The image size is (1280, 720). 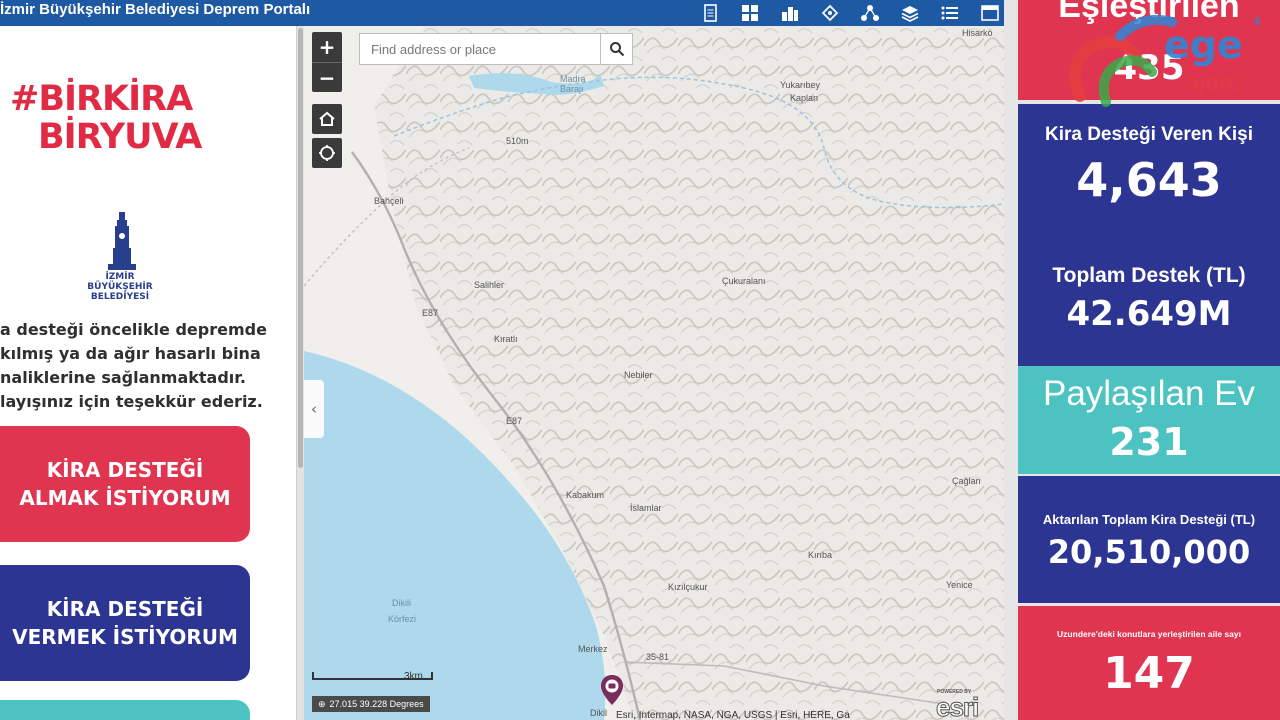 I want to click on network-icon, so click(x=870, y=13).